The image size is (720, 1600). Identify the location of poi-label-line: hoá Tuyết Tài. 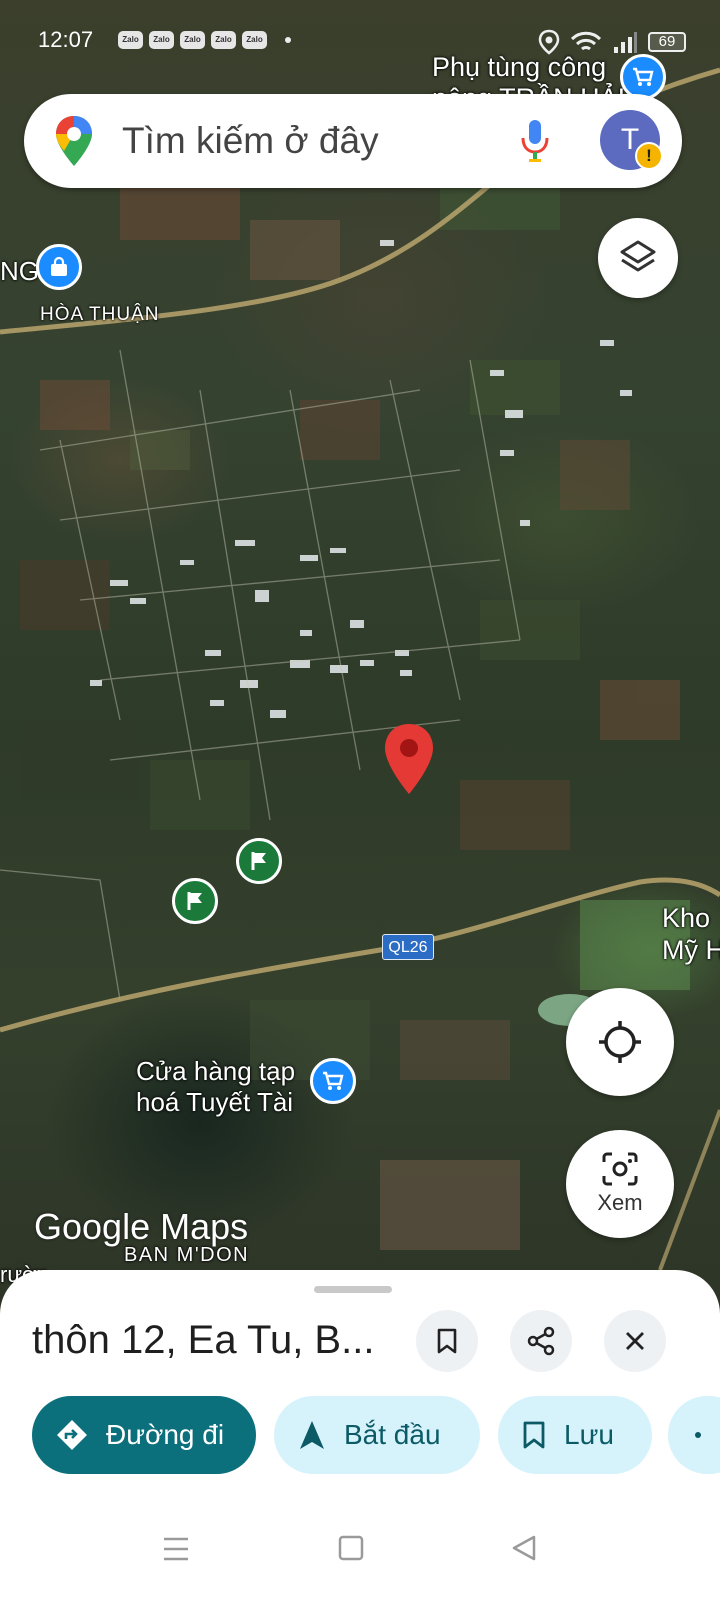
(215, 1102).